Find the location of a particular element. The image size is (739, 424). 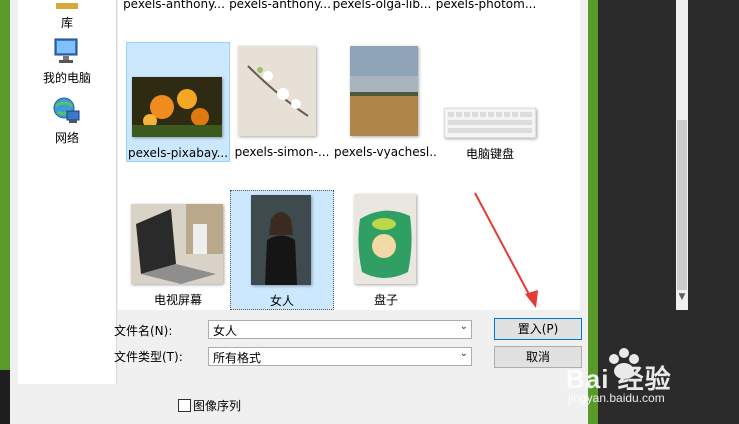

nav-item-computer: 我的电脑 is located at coordinates (67, 61).